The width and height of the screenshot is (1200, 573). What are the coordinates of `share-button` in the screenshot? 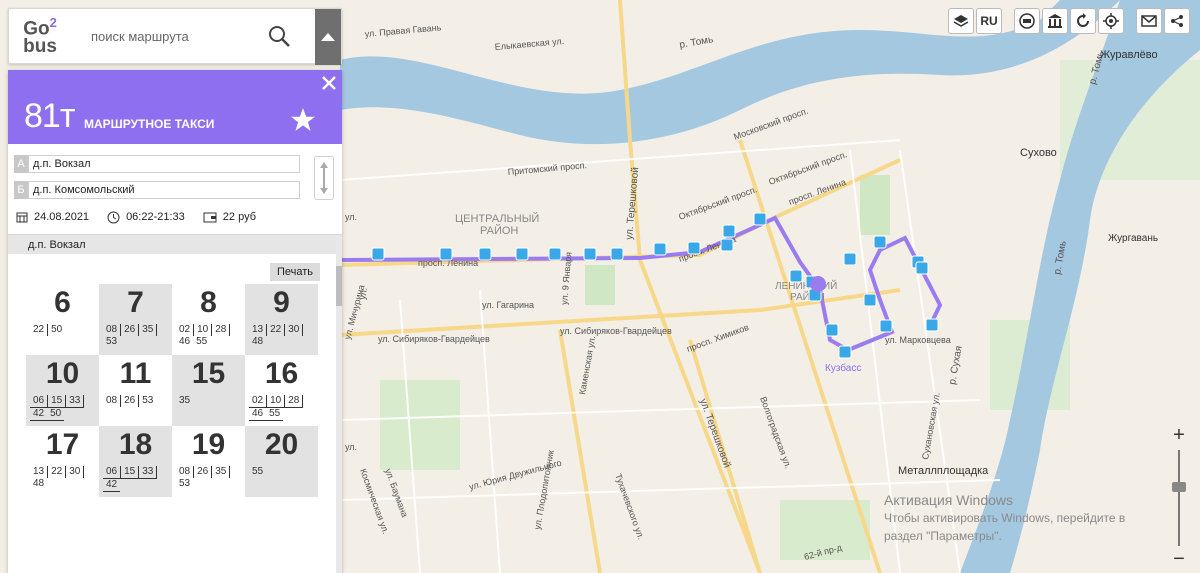 It's located at (1177, 21).